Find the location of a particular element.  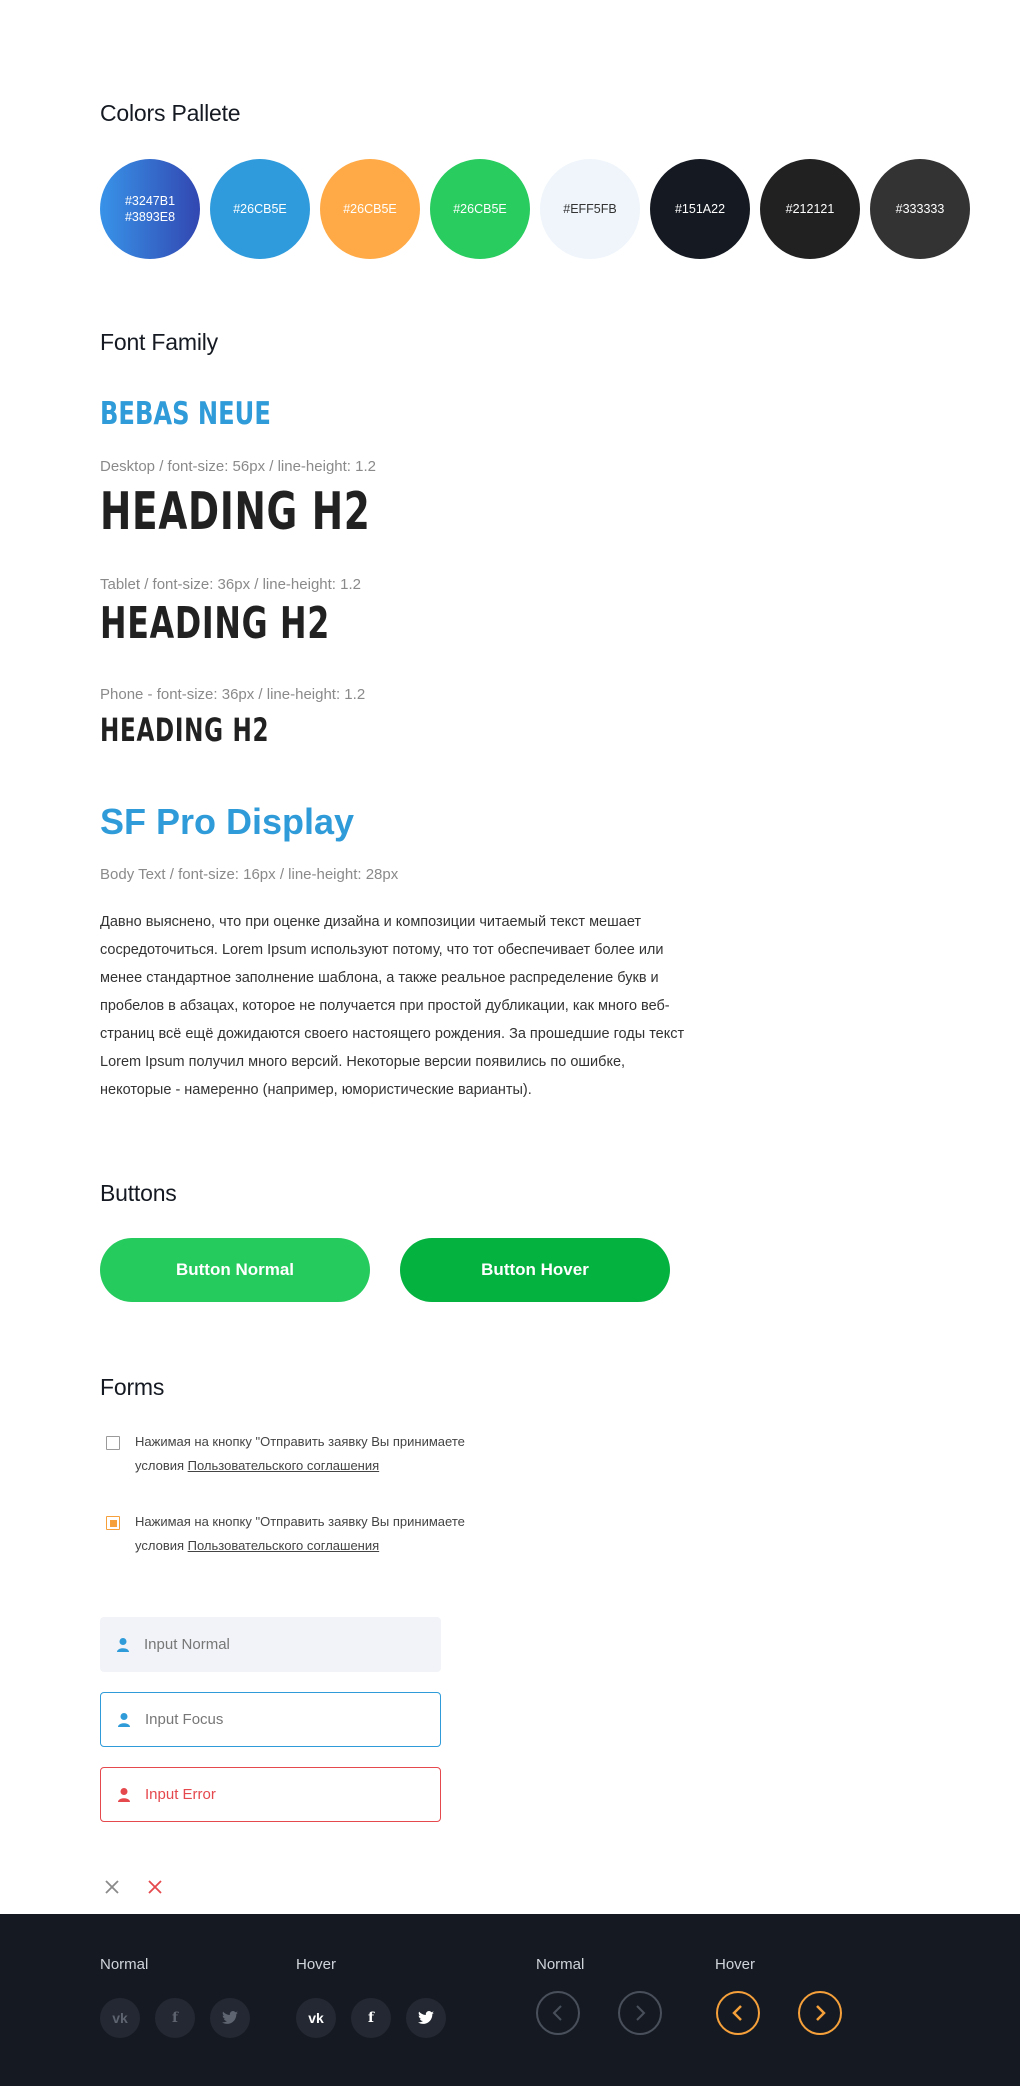

button-hover: Button Hover is located at coordinates (535, 1270).